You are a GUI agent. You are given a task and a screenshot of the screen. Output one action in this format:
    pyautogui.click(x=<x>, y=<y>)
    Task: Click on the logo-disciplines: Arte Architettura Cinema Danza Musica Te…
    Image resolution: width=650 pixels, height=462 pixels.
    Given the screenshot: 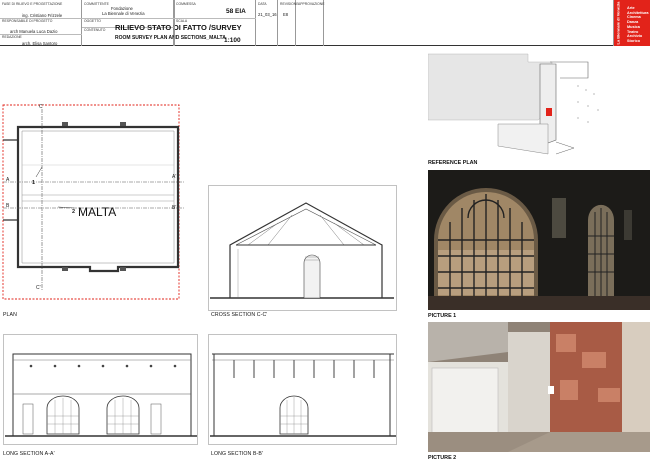 What is the action you would take?
    pyautogui.click(x=638, y=25)
    